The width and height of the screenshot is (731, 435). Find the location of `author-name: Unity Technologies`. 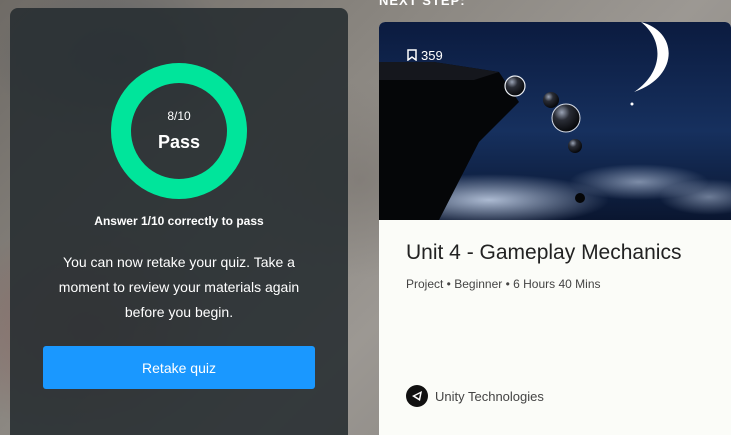

author-name: Unity Technologies is located at coordinates (489, 396).